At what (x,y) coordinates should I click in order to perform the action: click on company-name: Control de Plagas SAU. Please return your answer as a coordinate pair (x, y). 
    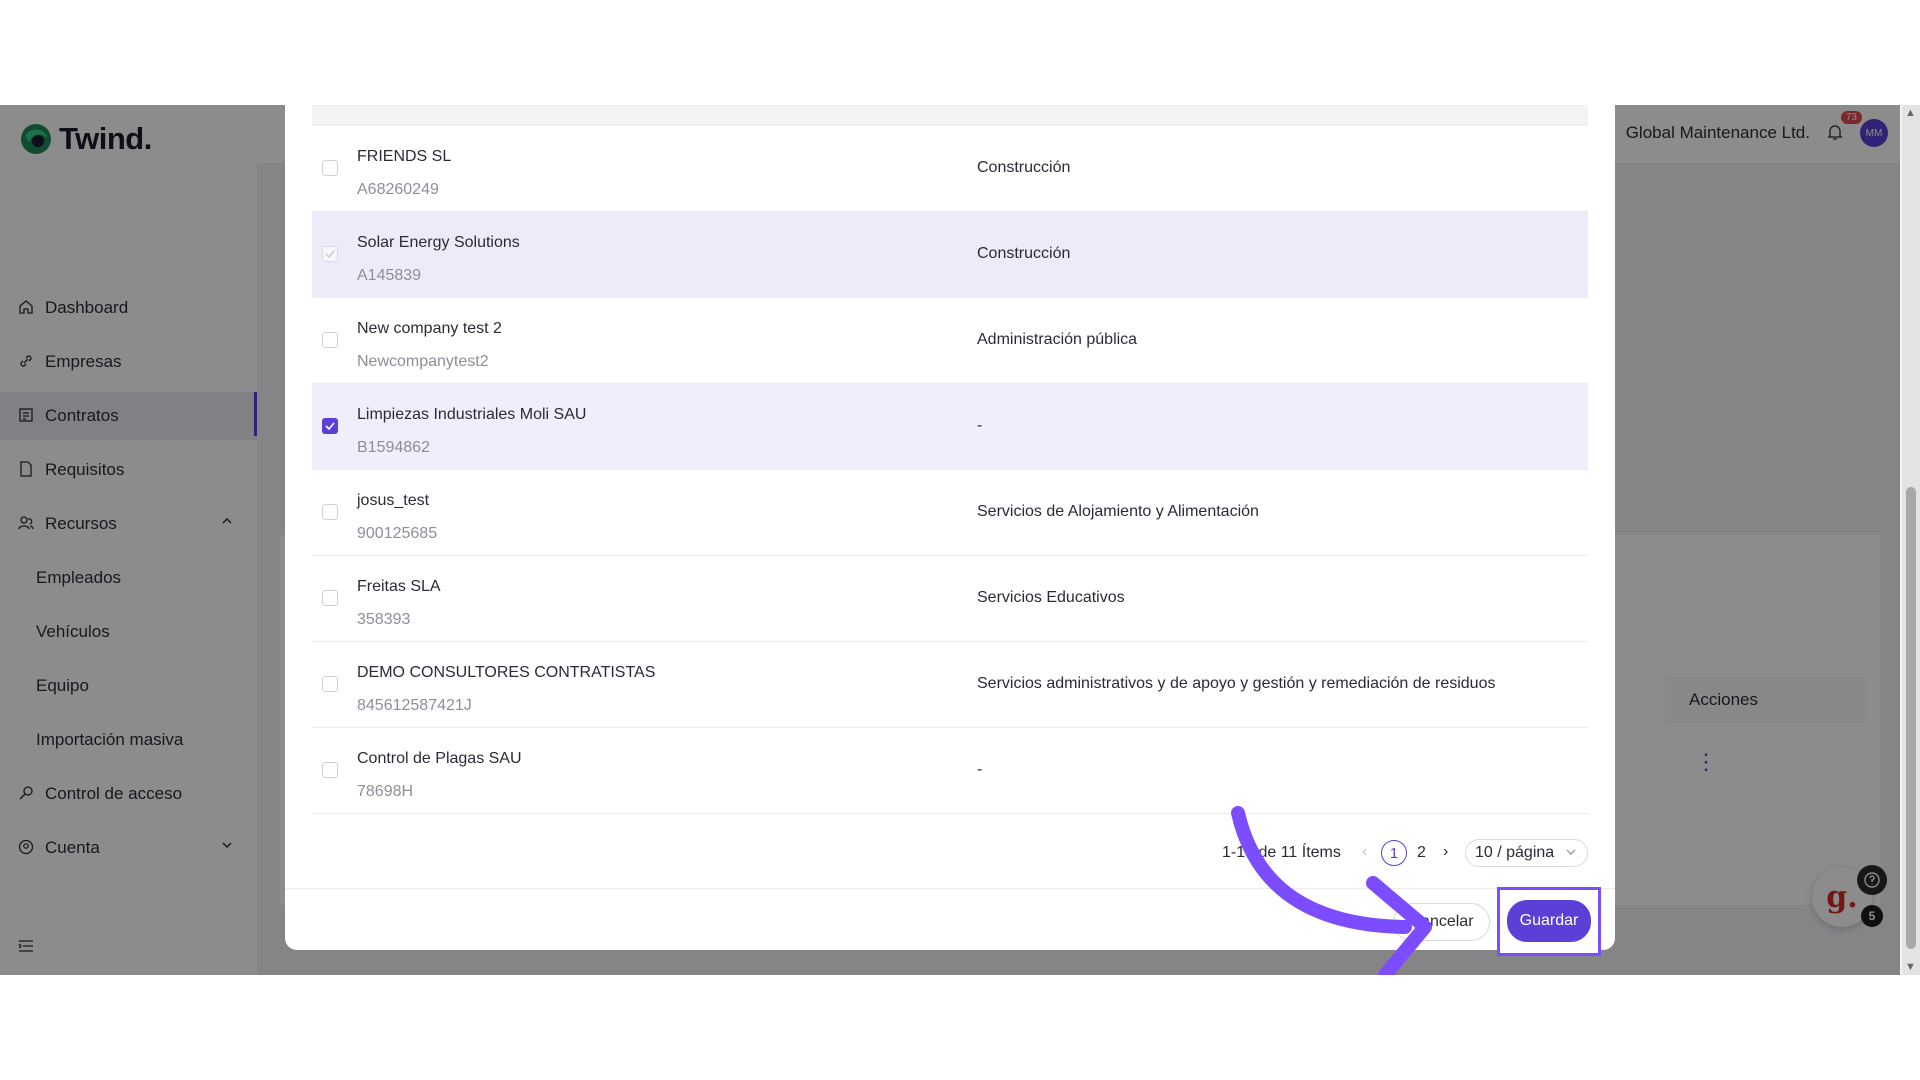
    Looking at the image, I should click on (439, 758).